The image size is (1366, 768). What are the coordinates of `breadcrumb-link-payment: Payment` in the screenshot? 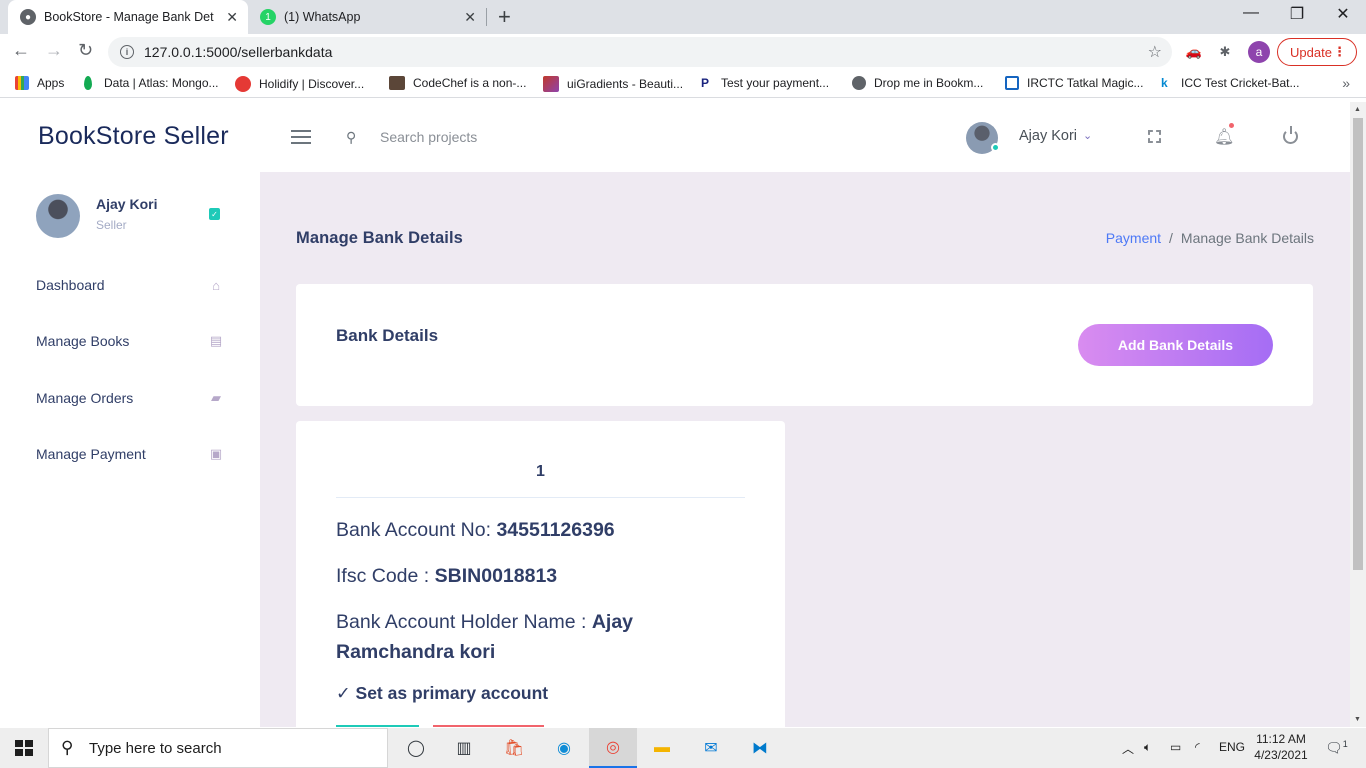 It's located at (1133, 238).